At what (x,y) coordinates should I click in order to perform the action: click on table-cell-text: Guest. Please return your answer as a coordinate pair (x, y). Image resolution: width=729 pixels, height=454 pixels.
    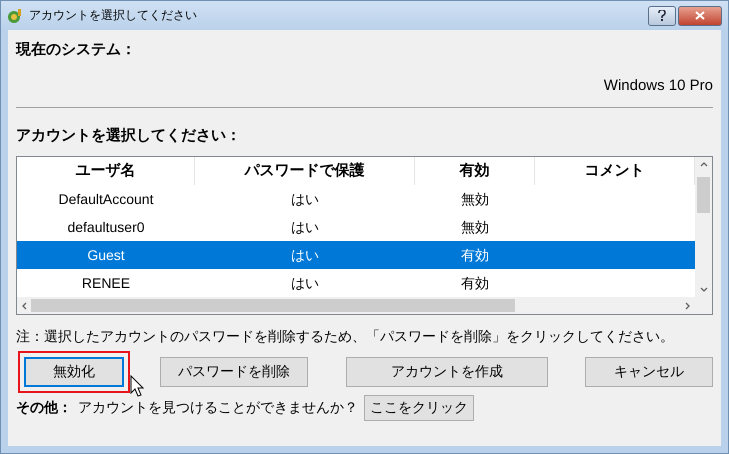
    Looking at the image, I should click on (106, 255).